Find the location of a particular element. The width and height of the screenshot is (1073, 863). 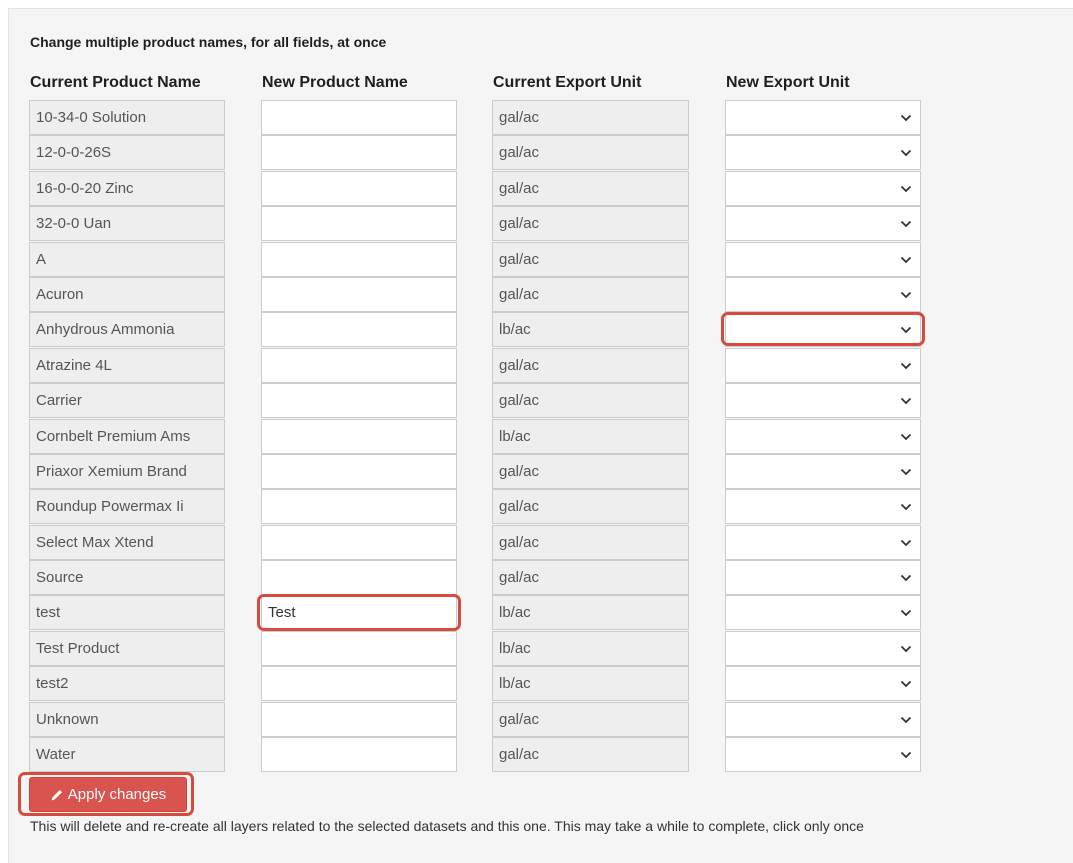

current-product-name: Atrazine 4L is located at coordinates (127, 365).